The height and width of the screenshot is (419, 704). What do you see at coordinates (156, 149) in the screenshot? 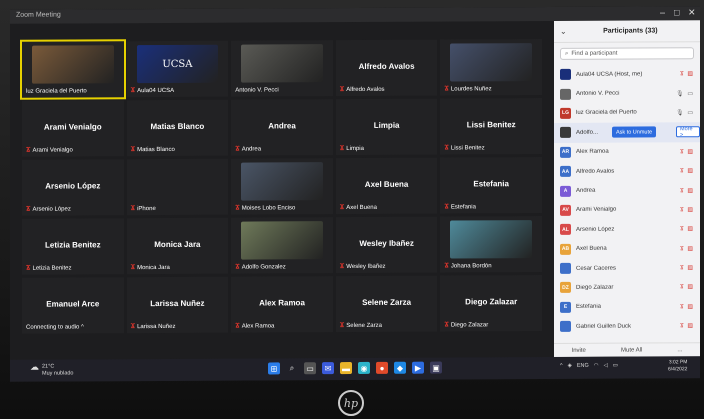
I see `tile-label-text: Matias Blanco` at bounding box center [156, 149].